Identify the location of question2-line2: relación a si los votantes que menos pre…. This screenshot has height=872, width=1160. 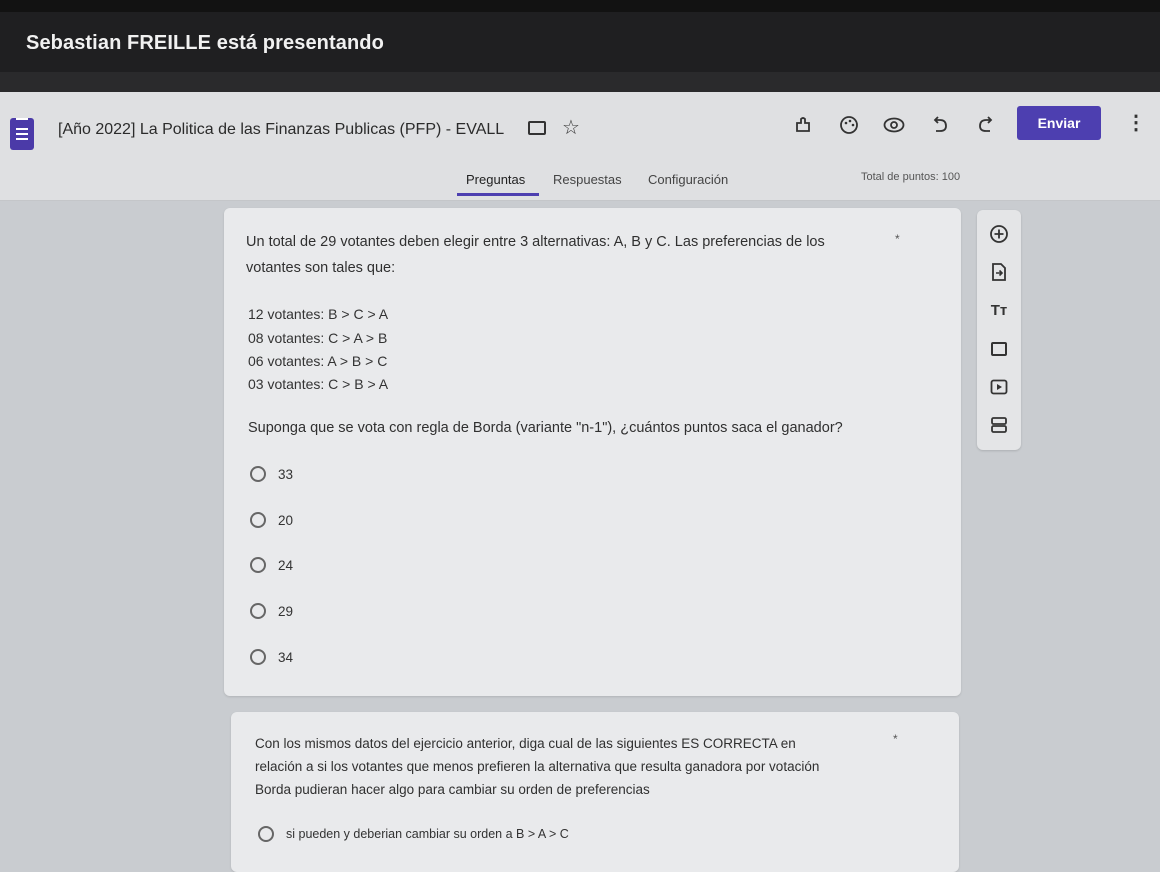
(537, 766).